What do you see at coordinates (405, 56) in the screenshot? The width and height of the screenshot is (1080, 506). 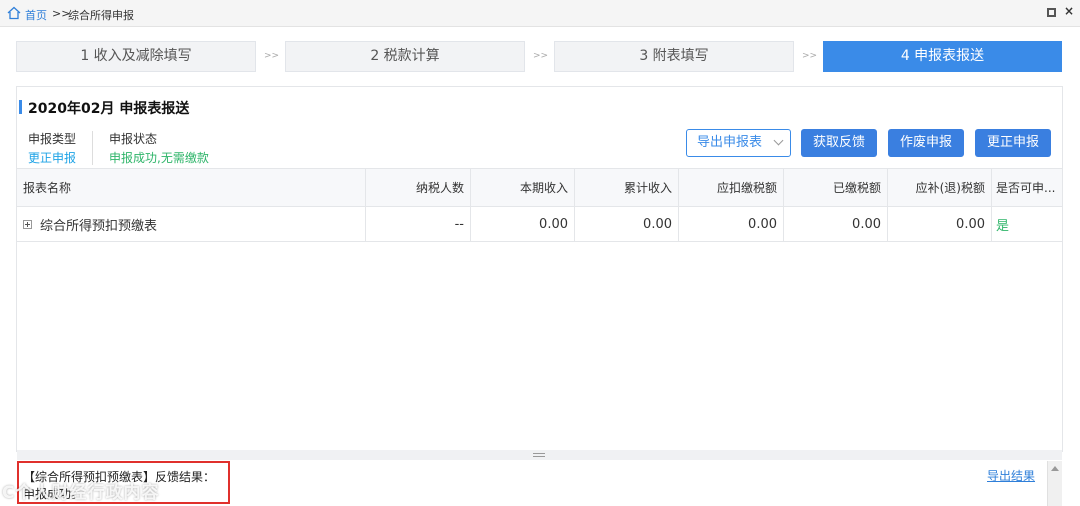 I see `step-tax-calculation: 2 税款计算` at bounding box center [405, 56].